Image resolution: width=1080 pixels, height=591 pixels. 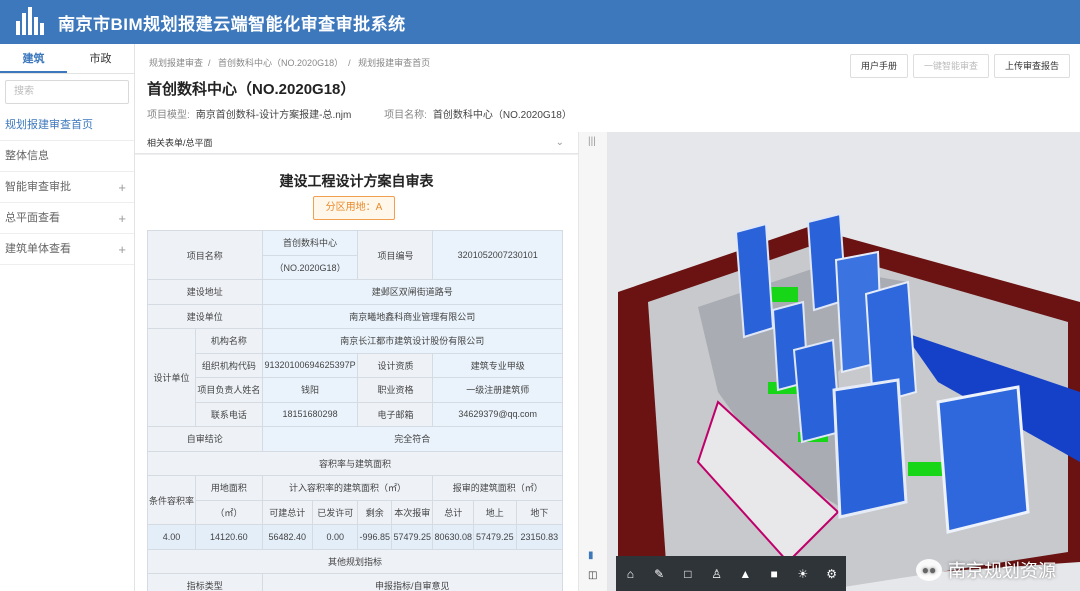 What do you see at coordinates (273, 115) in the screenshot?
I see `model-value: 南京首创数科-设计方案报建-总.njm` at bounding box center [273, 115].